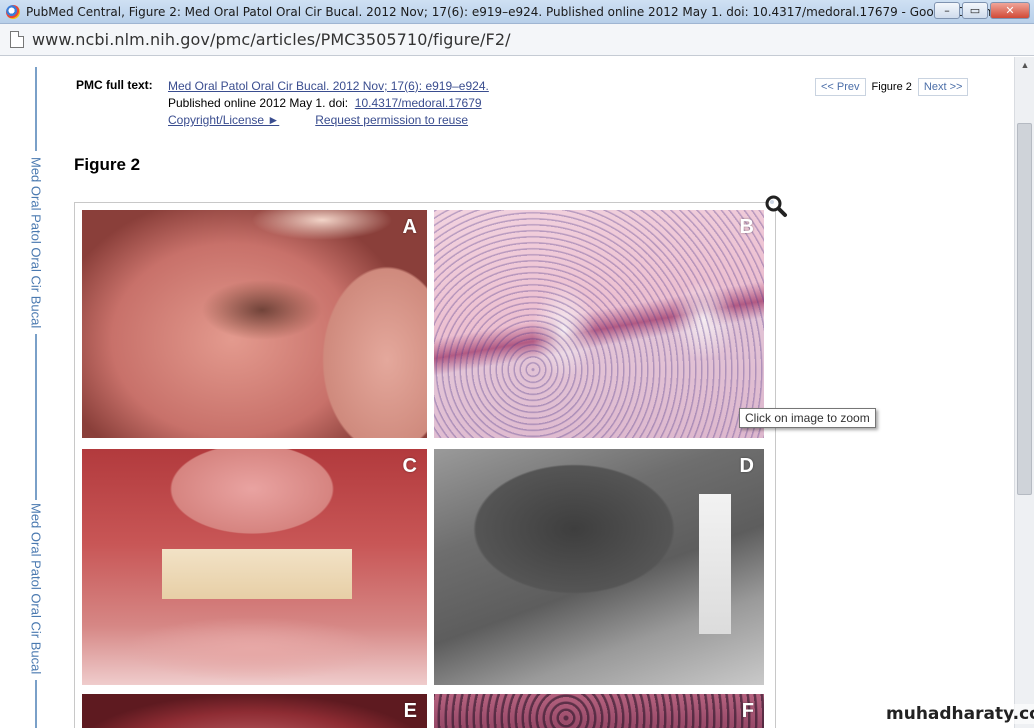 This screenshot has height=728, width=1034. What do you see at coordinates (391, 120) in the screenshot?
I see `request-permission-link: Request permission to reuse` at bounding box center [391, 120].